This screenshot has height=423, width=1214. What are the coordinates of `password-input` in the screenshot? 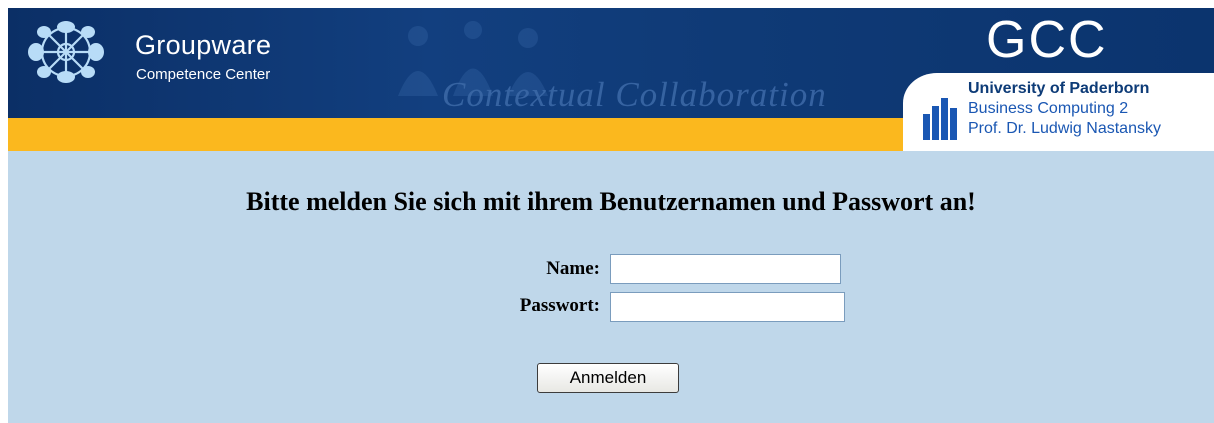 It's located at (727, 307).